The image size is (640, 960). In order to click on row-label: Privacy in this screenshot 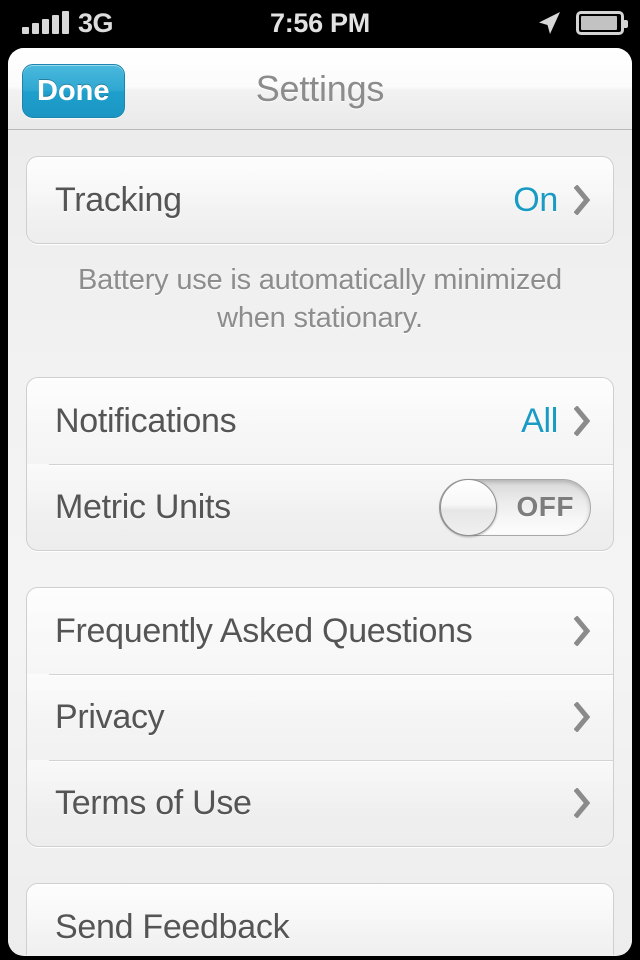, I will do `click(110, 716)`.